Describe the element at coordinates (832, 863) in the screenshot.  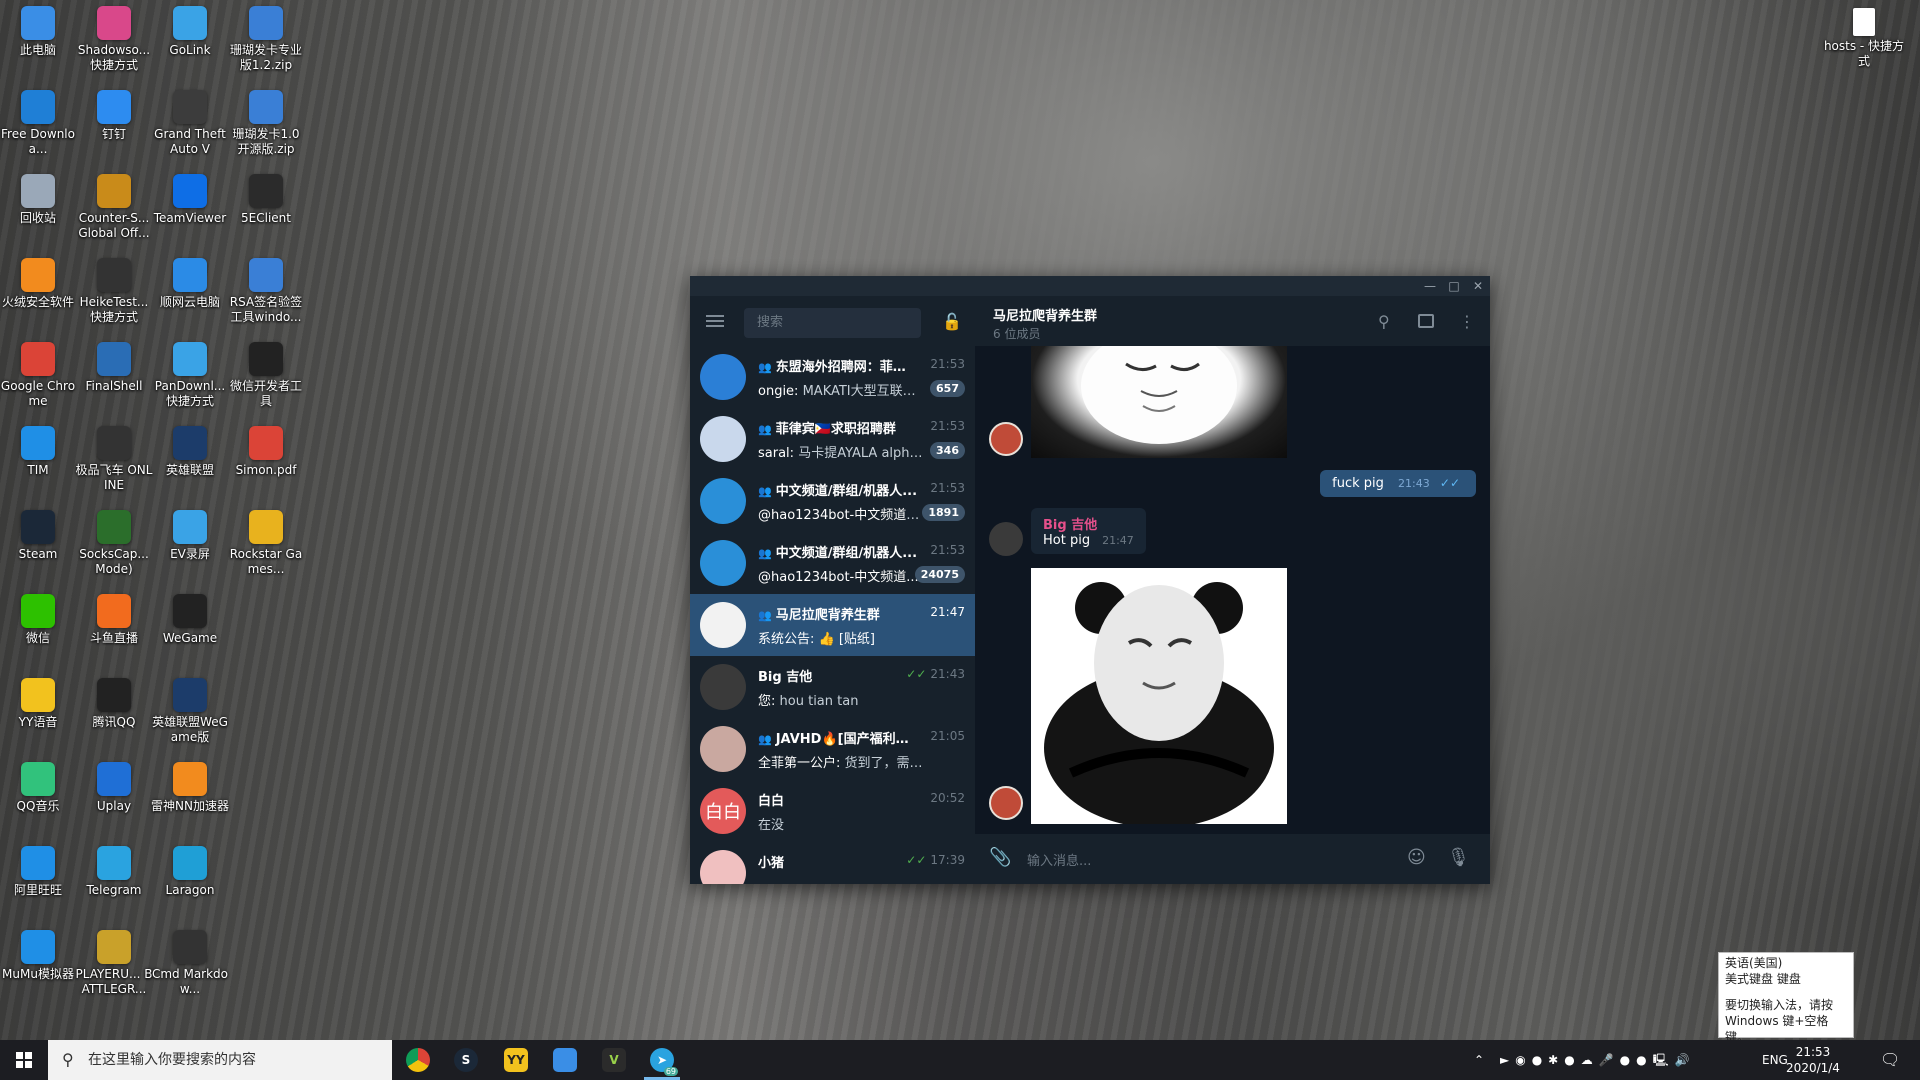
I see `chat-list-item: 小猪 ✓✓ 17:39` at that location.